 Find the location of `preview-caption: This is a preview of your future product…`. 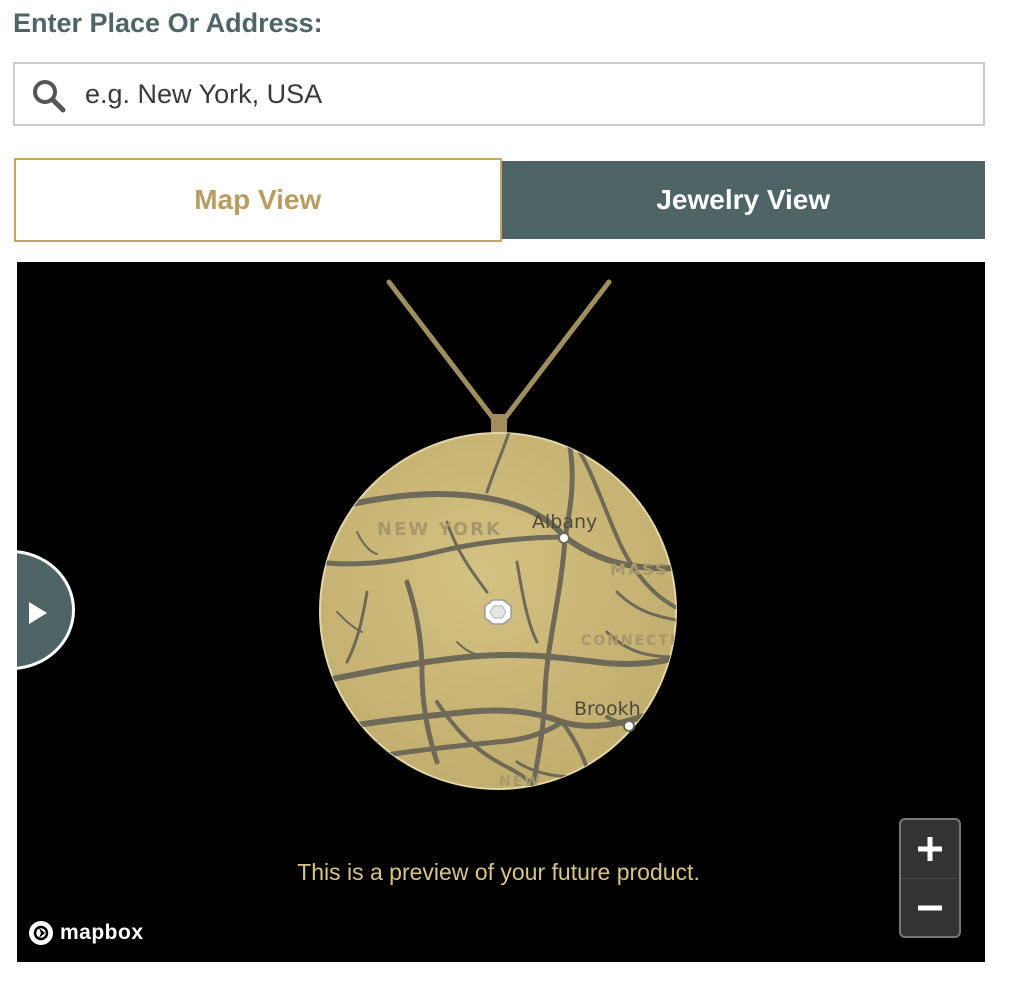

preview-caption: This is a preview of your future product… is located at coordinates (498, 872).